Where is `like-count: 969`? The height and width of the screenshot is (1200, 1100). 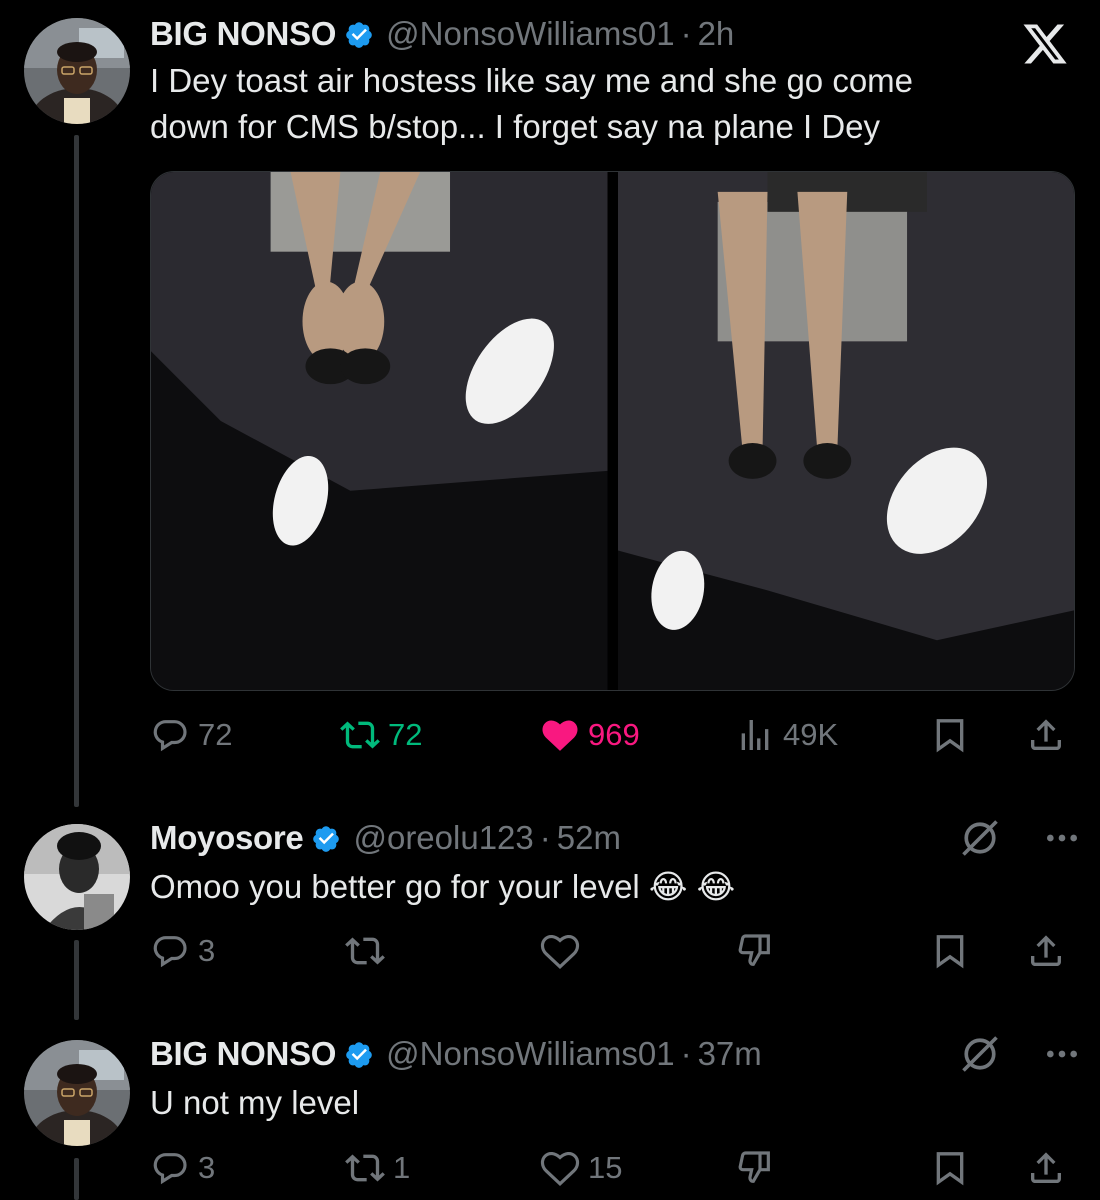 like-count: 969 is located at coordinates (614, 734).